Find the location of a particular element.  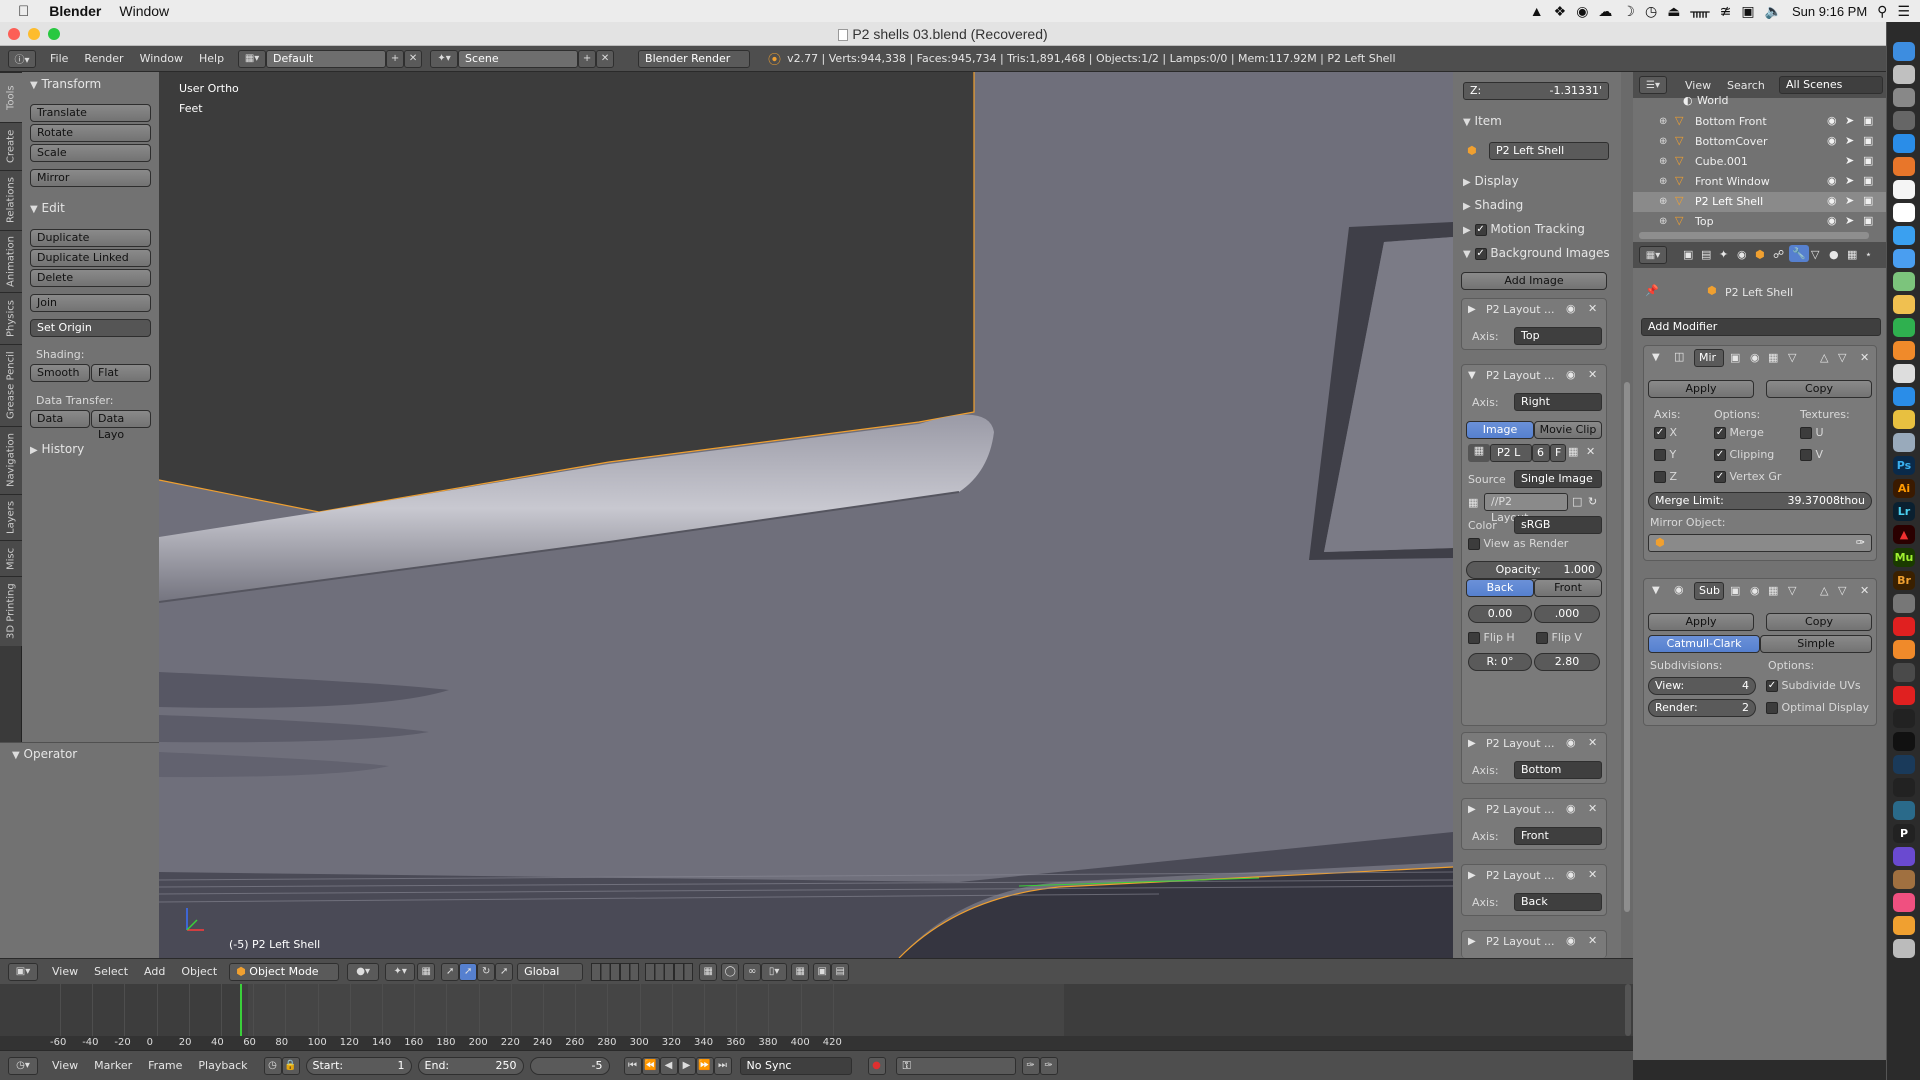

folder-icon: □ is located at coordinates (1577, 501).